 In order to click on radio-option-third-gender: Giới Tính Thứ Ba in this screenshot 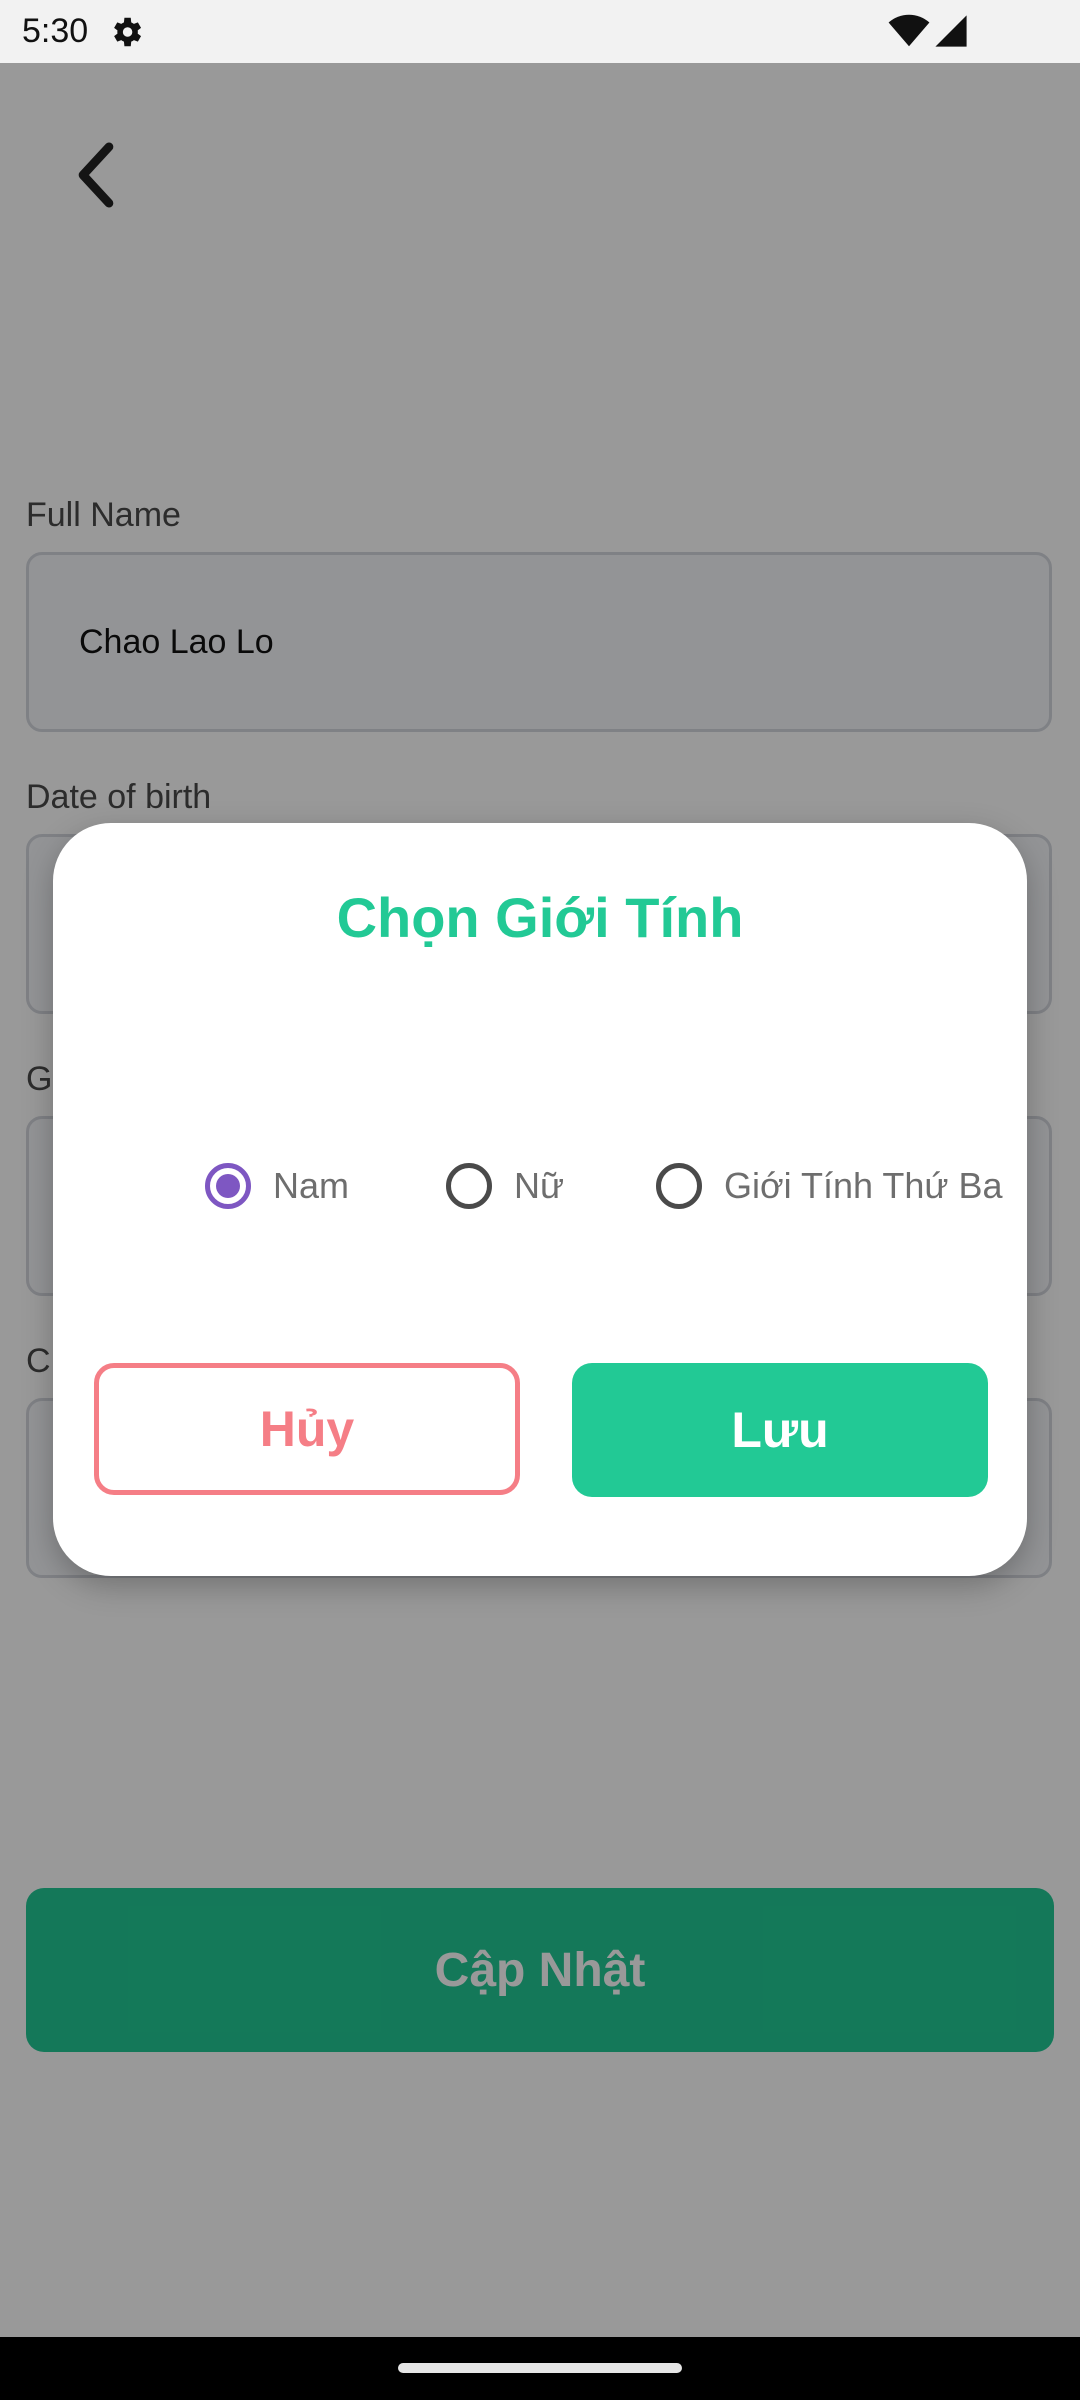, I will do `click(829, 1186)`.